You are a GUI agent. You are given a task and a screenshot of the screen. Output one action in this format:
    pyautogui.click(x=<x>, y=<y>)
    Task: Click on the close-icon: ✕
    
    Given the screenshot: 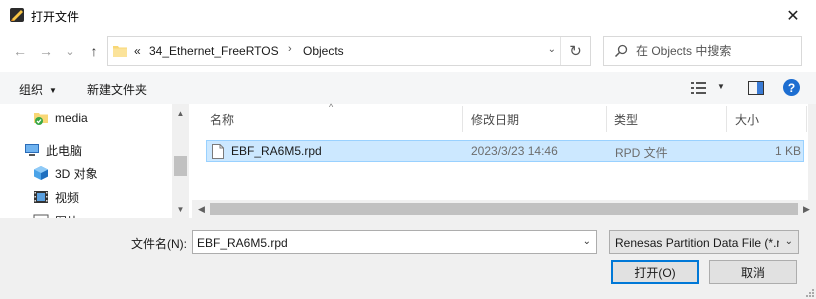 What is the action you would take?
    pyautogui.click(x=793, y=16)
    